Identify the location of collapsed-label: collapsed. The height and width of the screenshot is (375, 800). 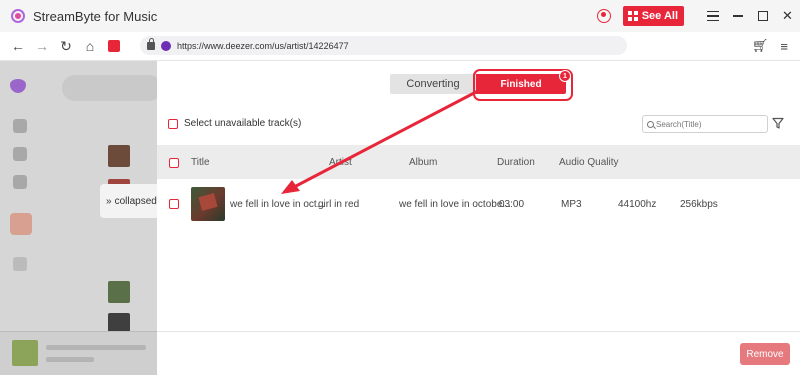
(135, 201).